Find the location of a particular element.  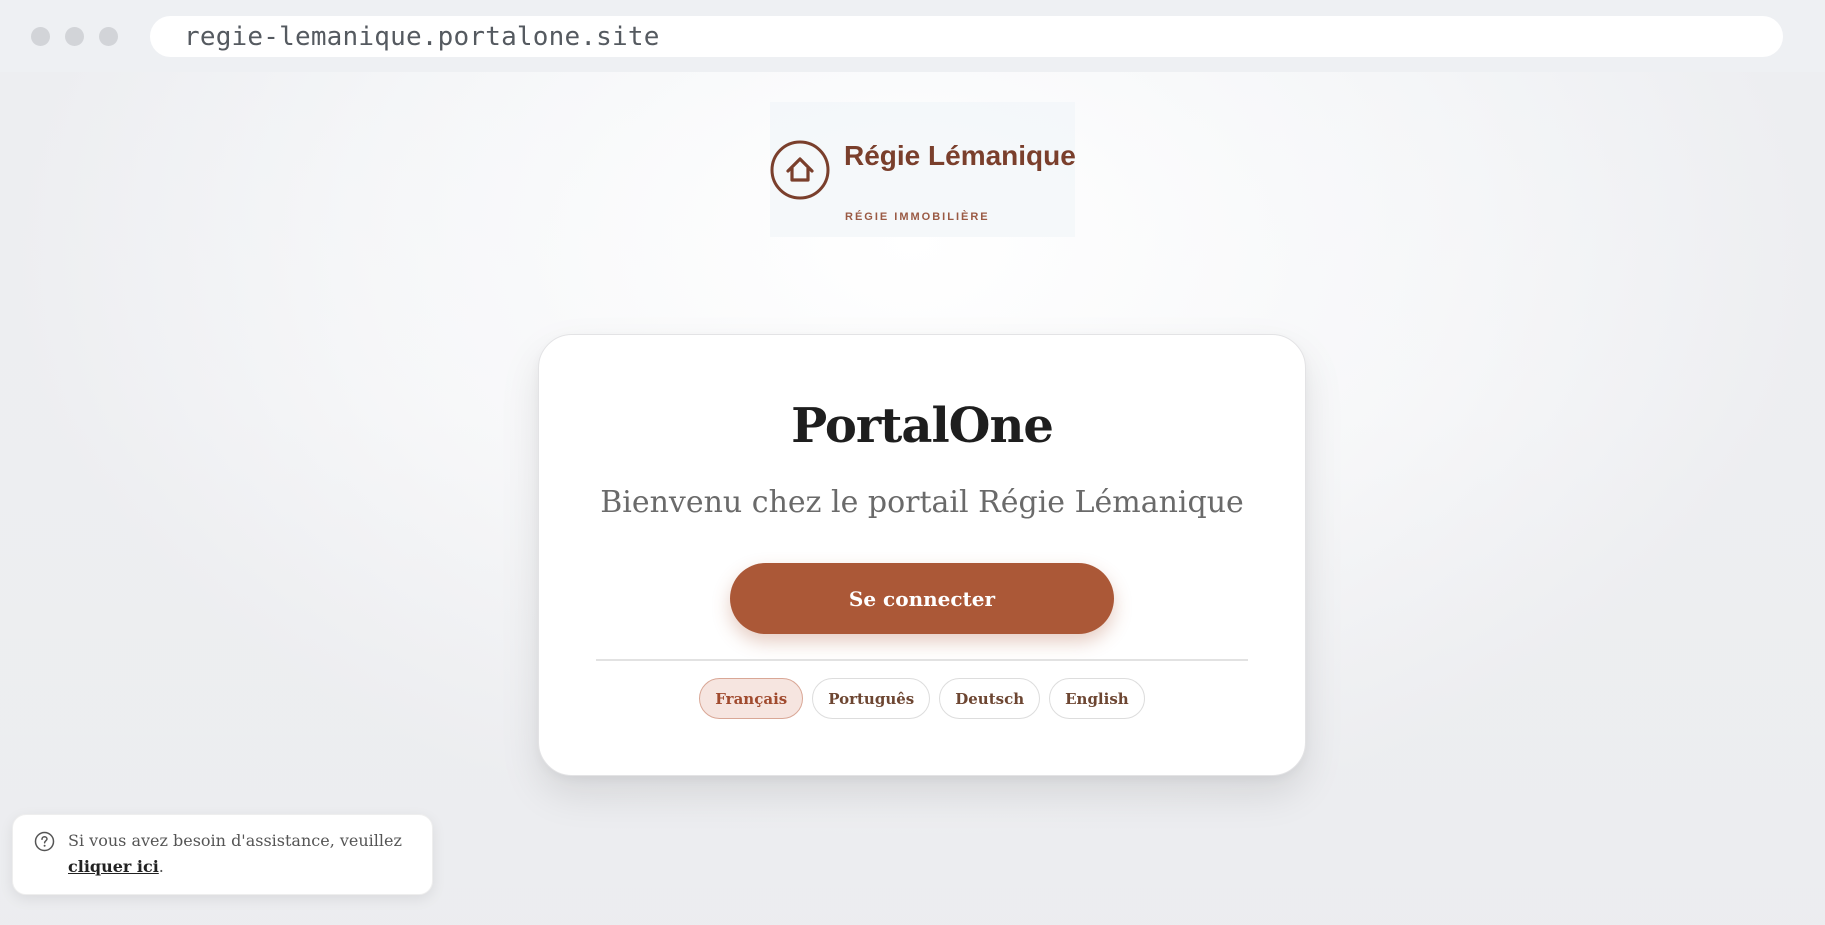

language-switcher: Français Português Deutsch English is located at coordinates (922, 698).